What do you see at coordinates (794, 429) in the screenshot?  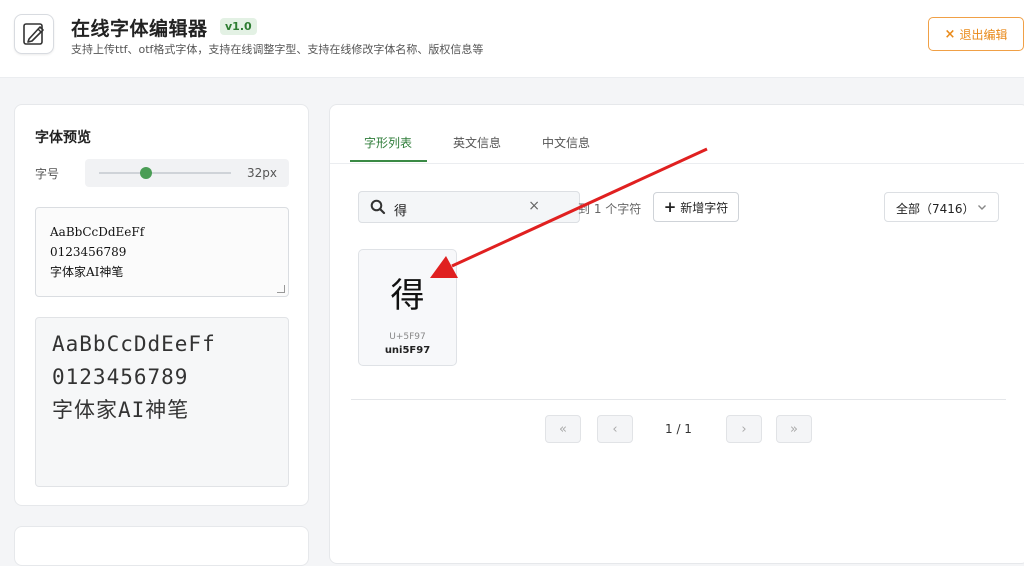 I see `last-page-button: »` at bounding box center [794, 429].